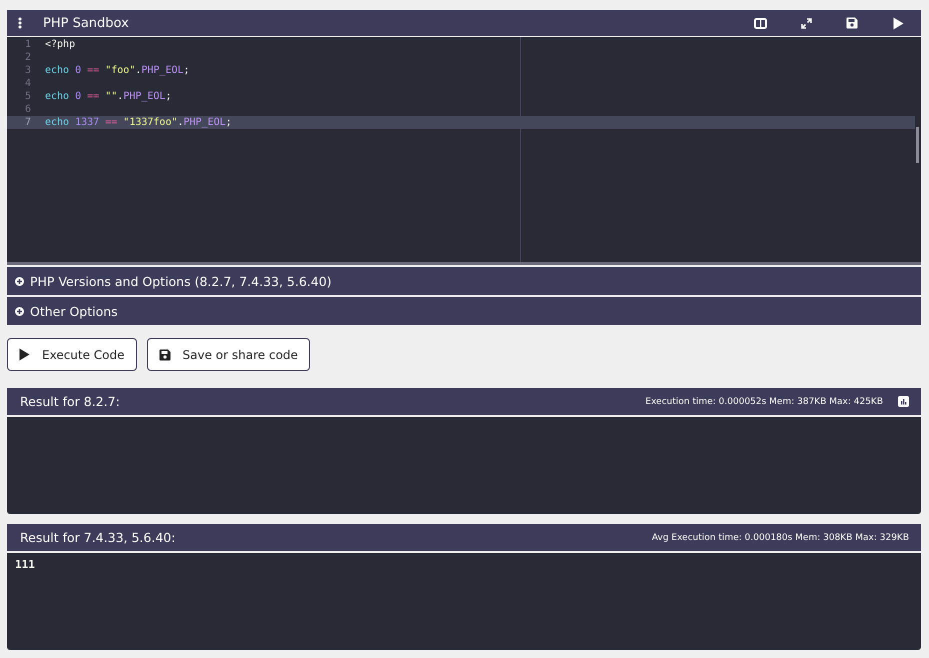 The width and height of the screenshot is (929, 658). Describe the element at coordinates (28, 70) in the screenshot. I see `line-number: 3` at that location.